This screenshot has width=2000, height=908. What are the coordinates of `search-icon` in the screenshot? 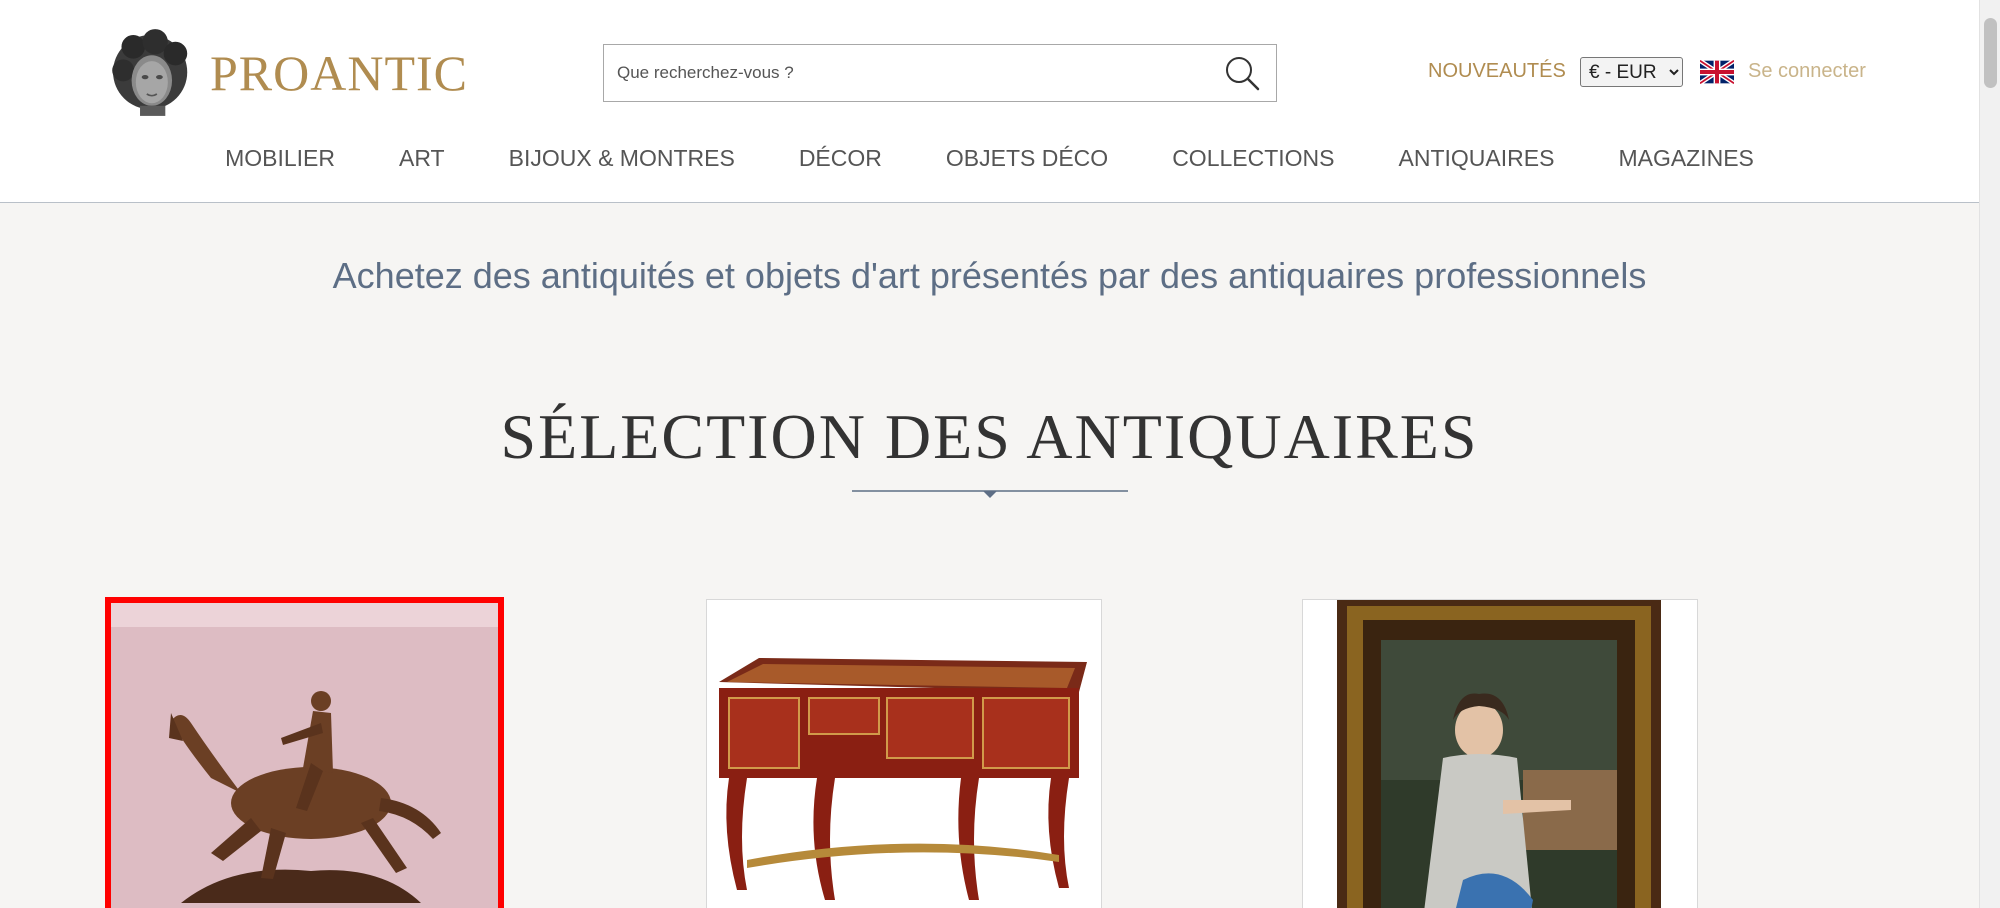 It's located at (1242, 73).